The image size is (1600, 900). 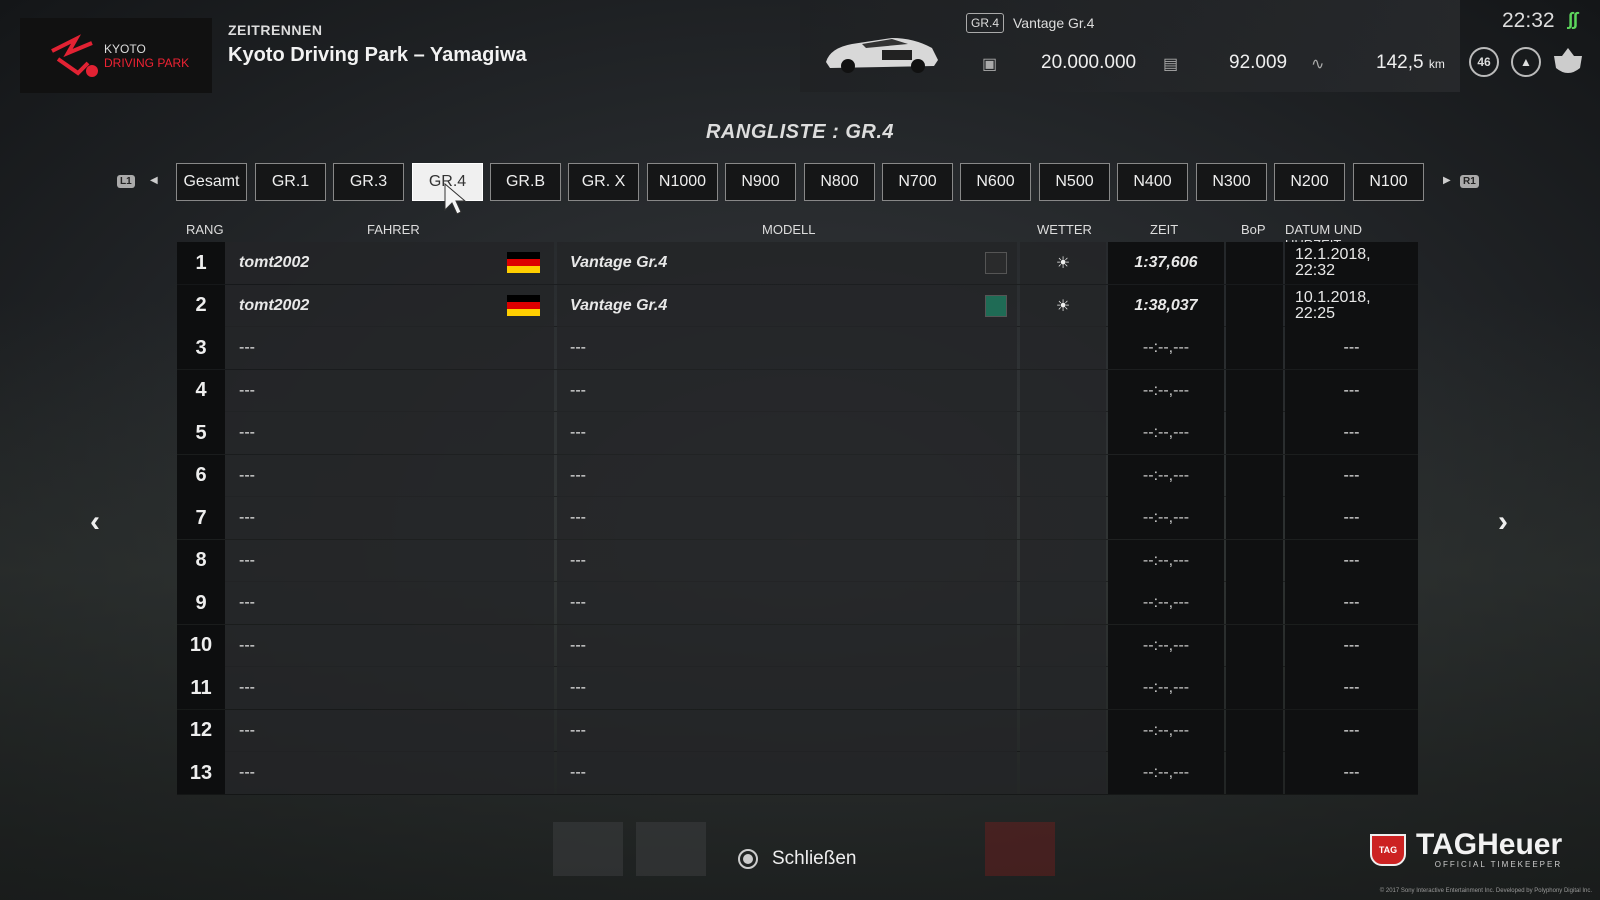 What do you see at coordinates (126, 181) in the screenshot?
I see `l1-button-icon: L1` at bounding box center [126, 181].